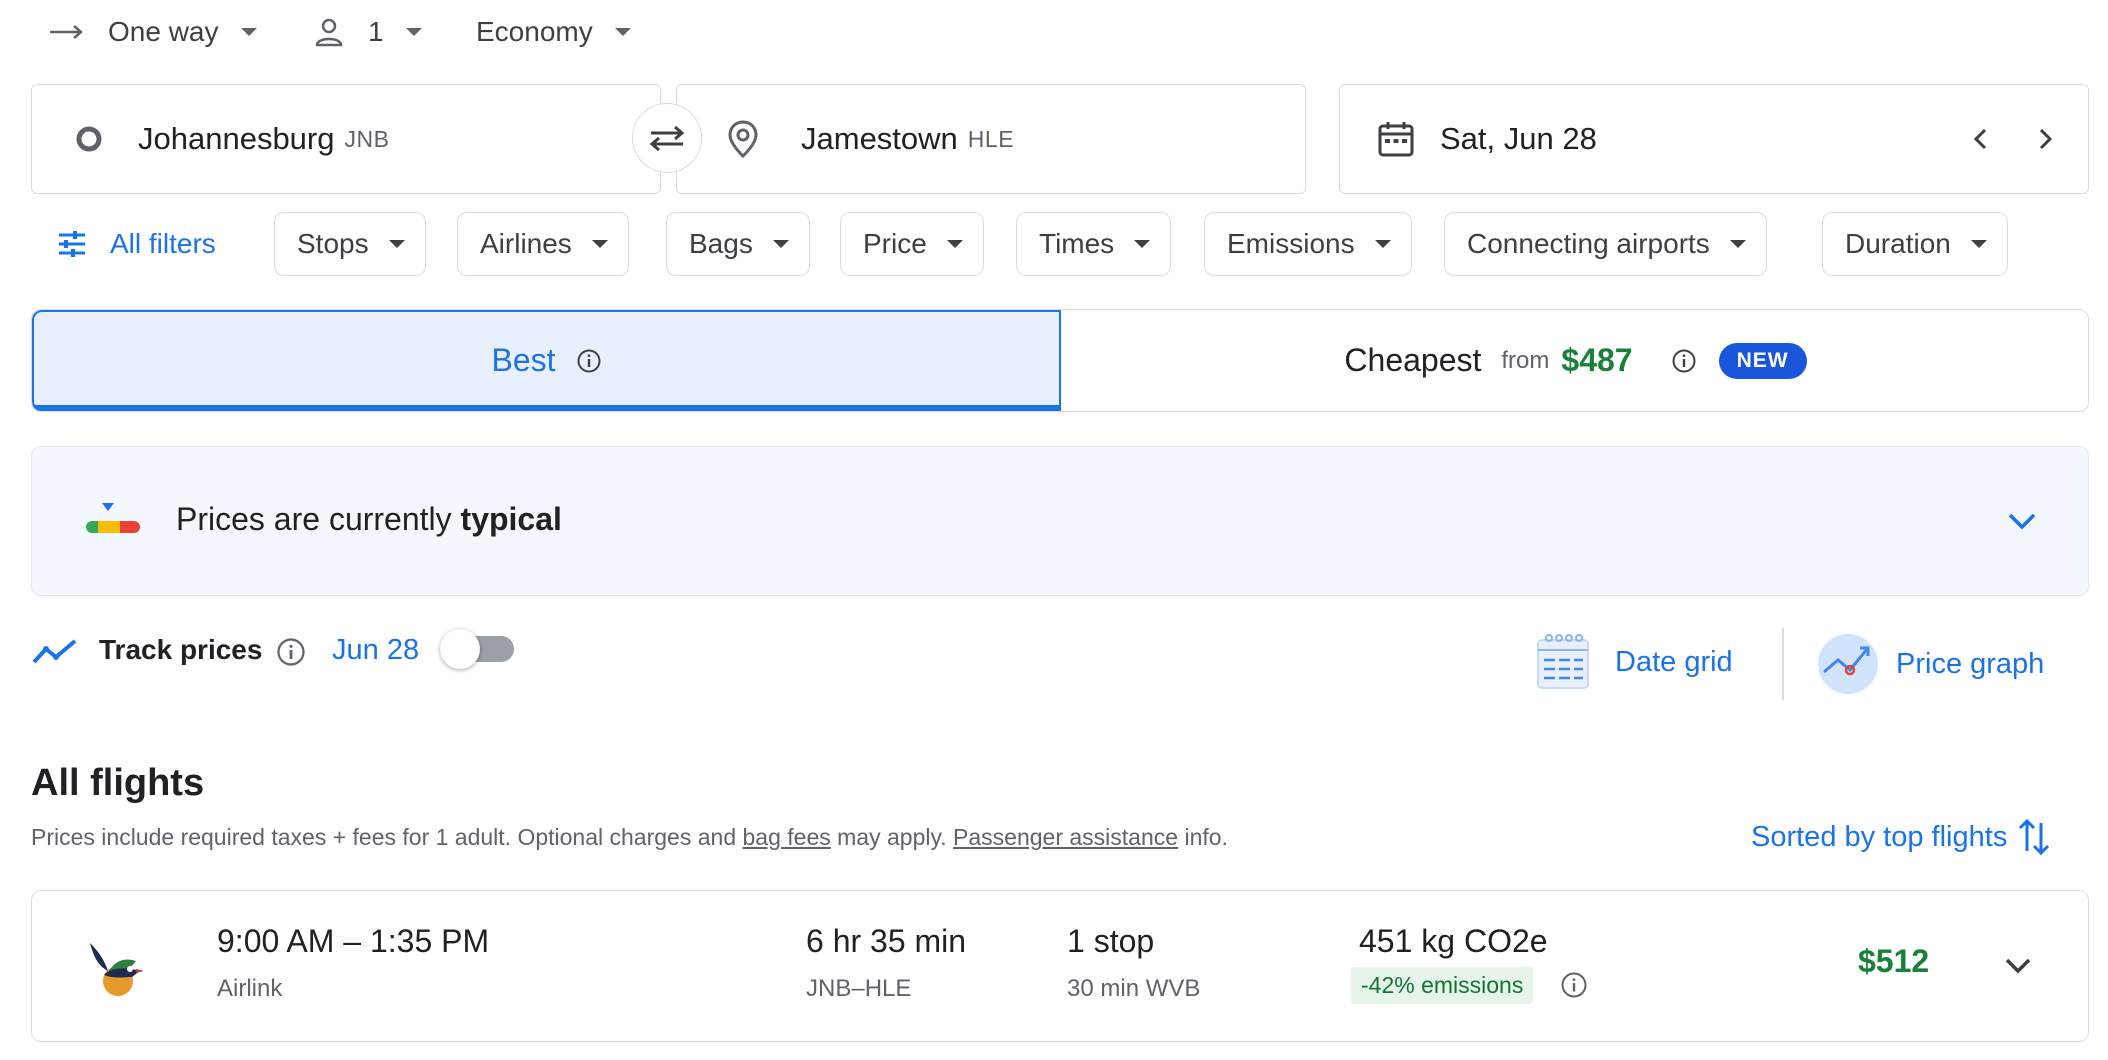  Describe the element at coordinates (1442, 985) in the screenshot. I see `emissions-badge: -42% emissions` at that location.